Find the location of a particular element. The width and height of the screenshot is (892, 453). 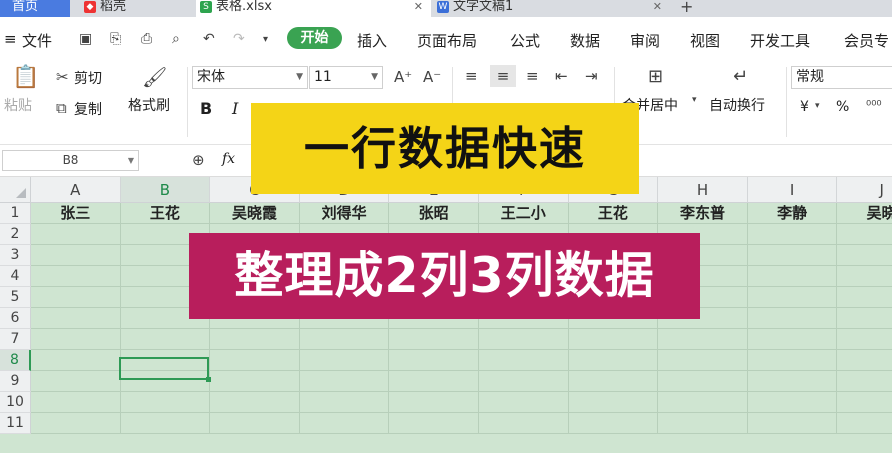

cell-f9 is located at coordinates (524, 381).